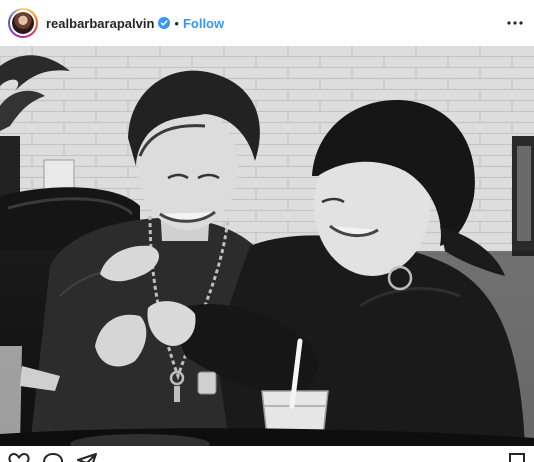 The image size is (534, 462). I want to click on avatar-image, so click(23, 23).